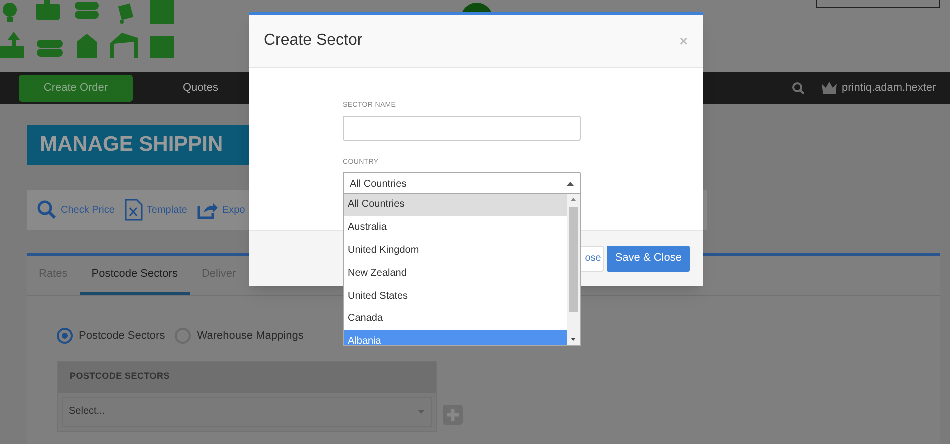  Describe the element at coordinates (313, 41) in the screenshot. I see `dialog-title: Create Sector` at that location.